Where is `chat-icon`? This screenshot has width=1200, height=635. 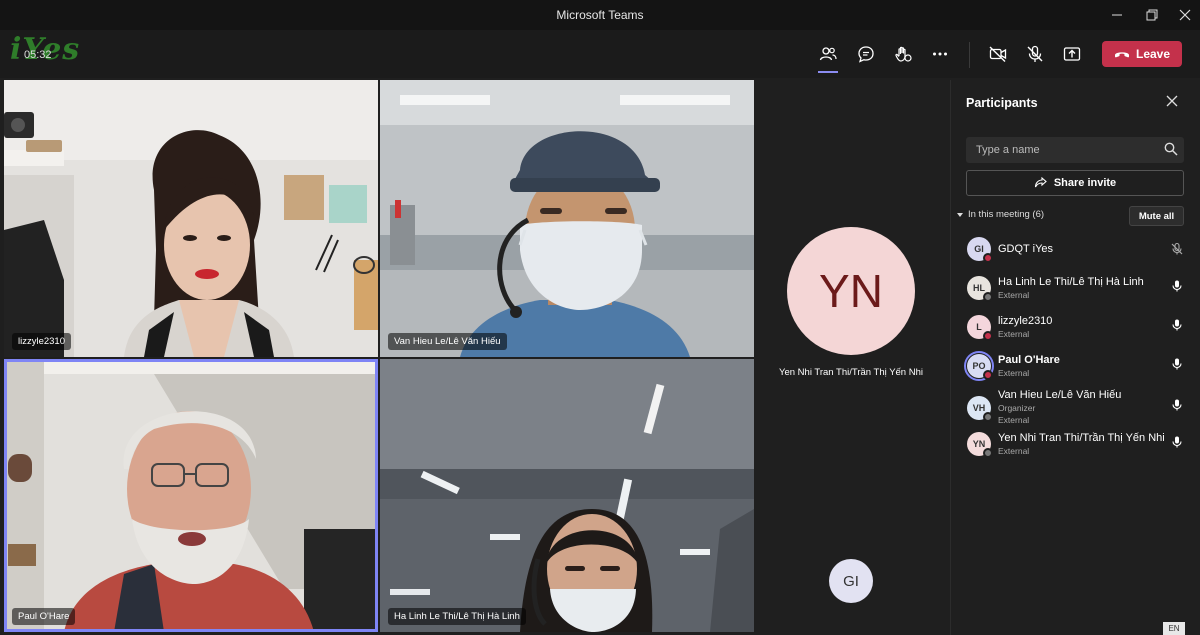 chat-icon is located at coordinates (866, 54).